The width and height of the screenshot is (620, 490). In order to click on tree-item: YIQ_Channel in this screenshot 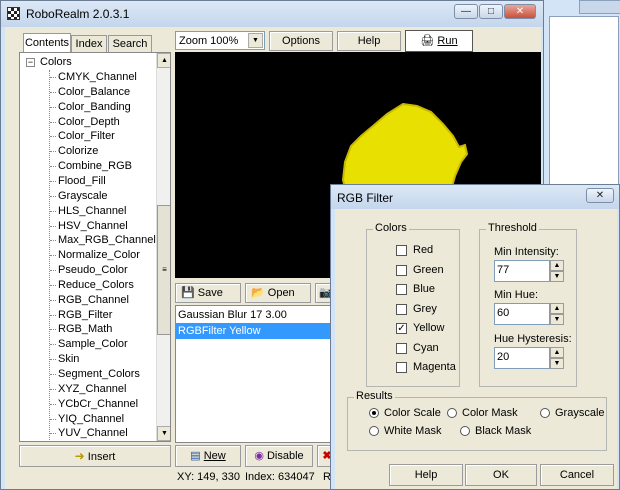, I will do `click(87, 419)`.